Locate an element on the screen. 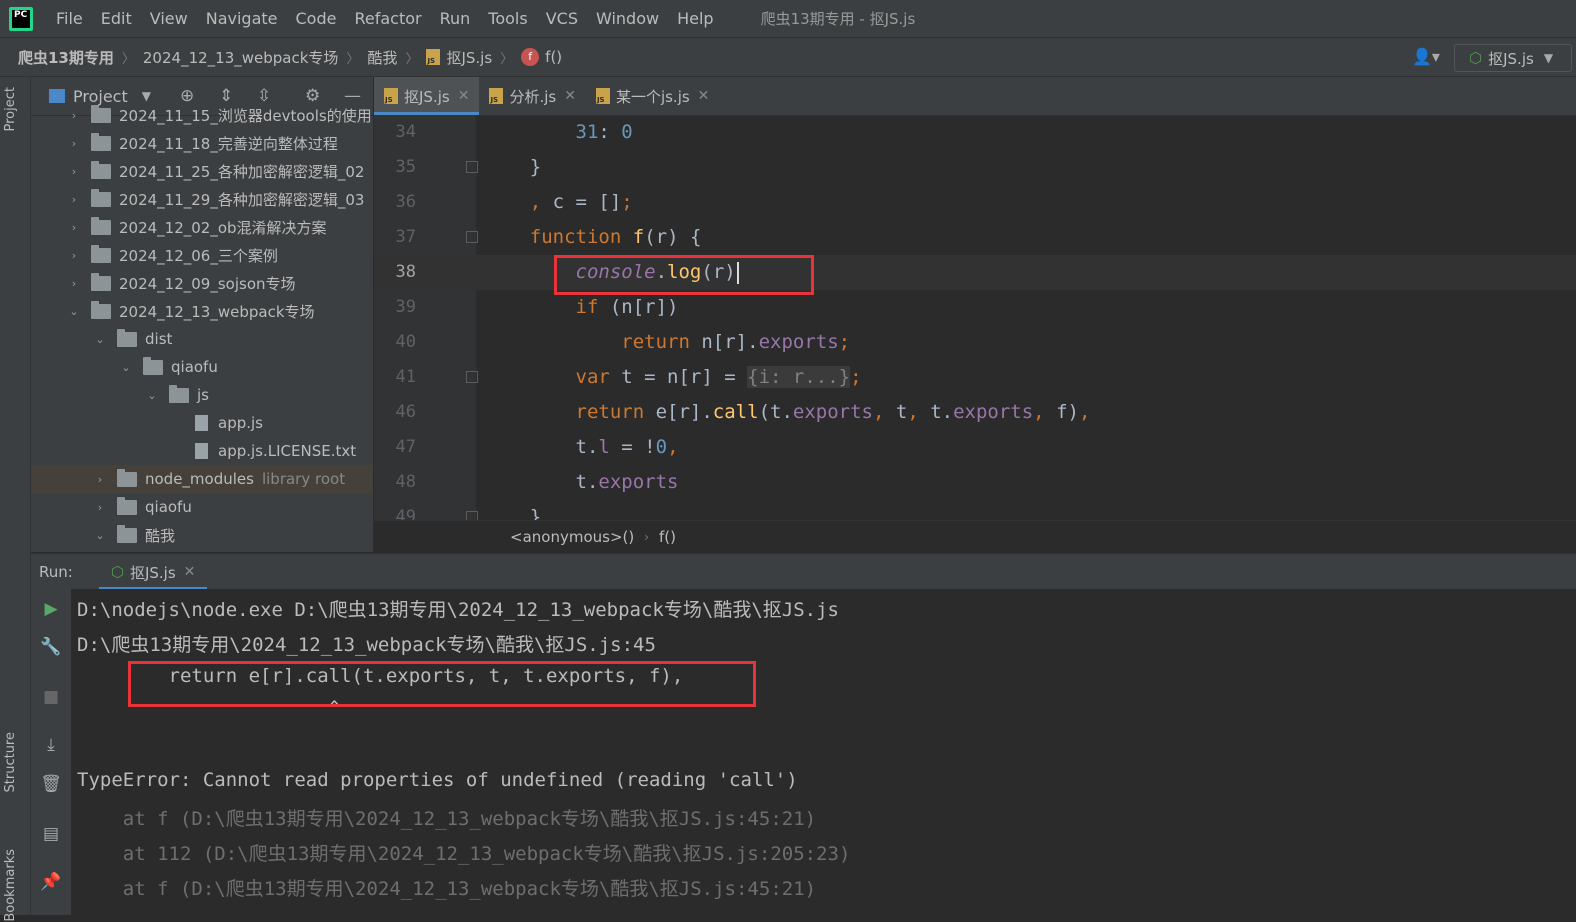 The image size is (1576, 922). menu-vcs: VCS is located at coordinates (562, 18).